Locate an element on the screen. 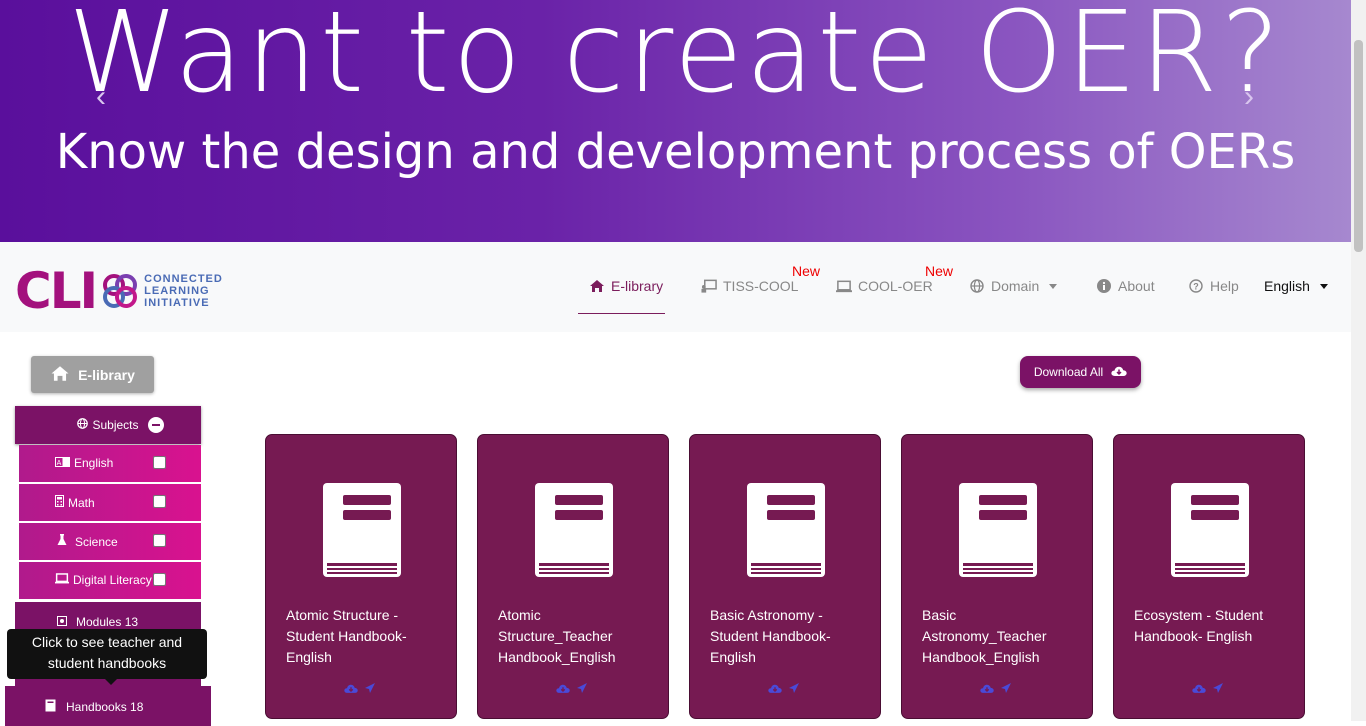 The height and width of the screenshot is (726, 1366). banner-headline: Want to create OER? is located at coordinates (675, 59).